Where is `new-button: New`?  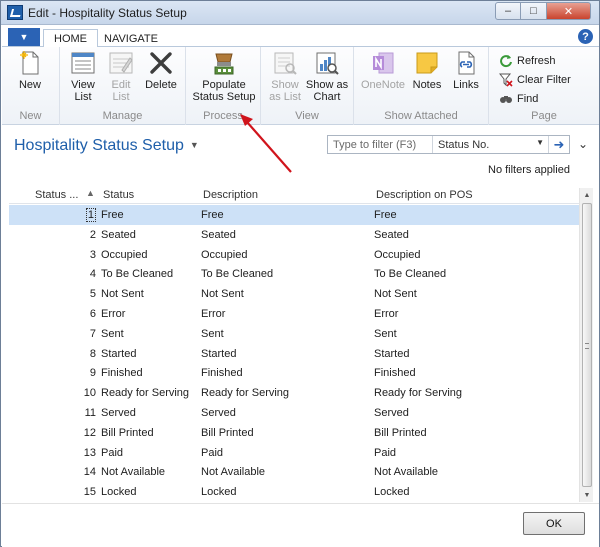 new-button: New is located at coordinates (30, 70).